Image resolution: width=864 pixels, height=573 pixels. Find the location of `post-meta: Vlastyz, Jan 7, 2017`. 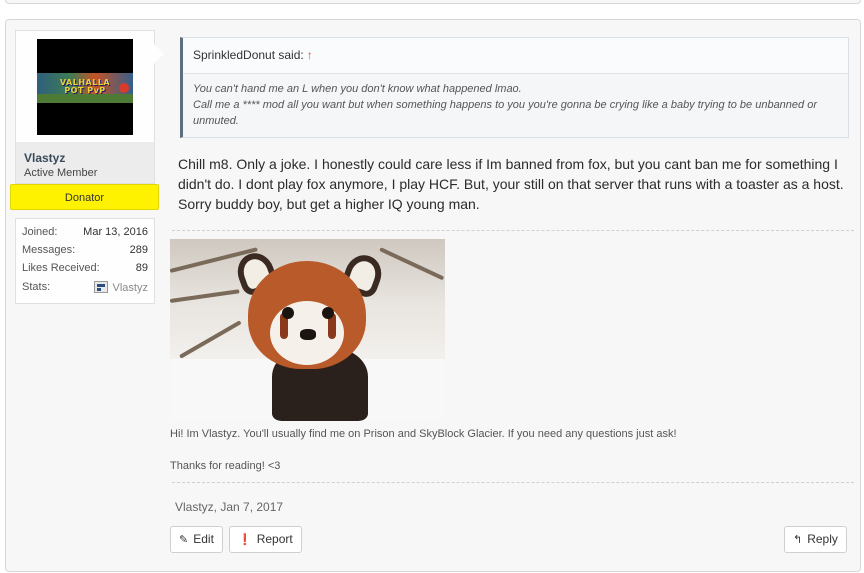

post-meta: Vlastyz, Jan 7, 2017 is located at coordinates (229, 507).